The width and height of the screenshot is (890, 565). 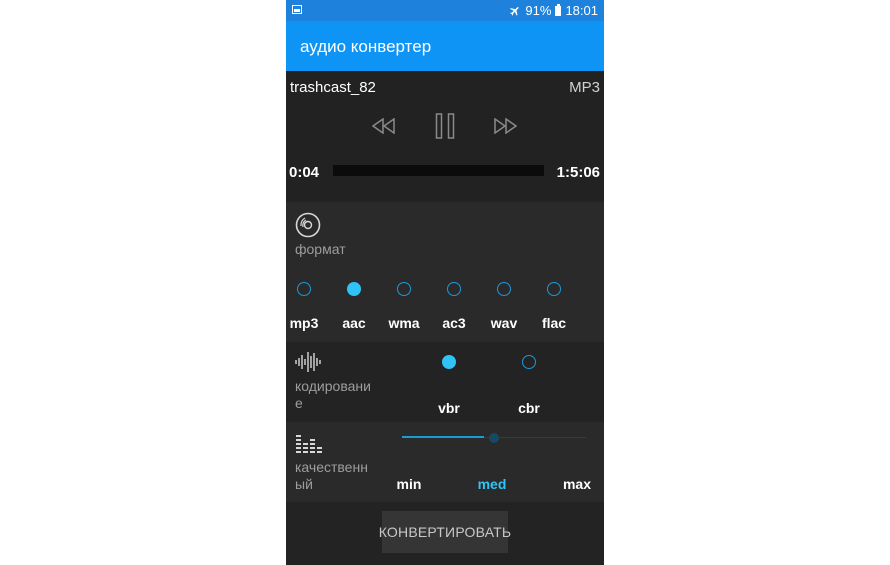 What do you see at coordinates (384, 126) in the screenshot?
I see `rewind-icon` at bounding box center [384, 126].